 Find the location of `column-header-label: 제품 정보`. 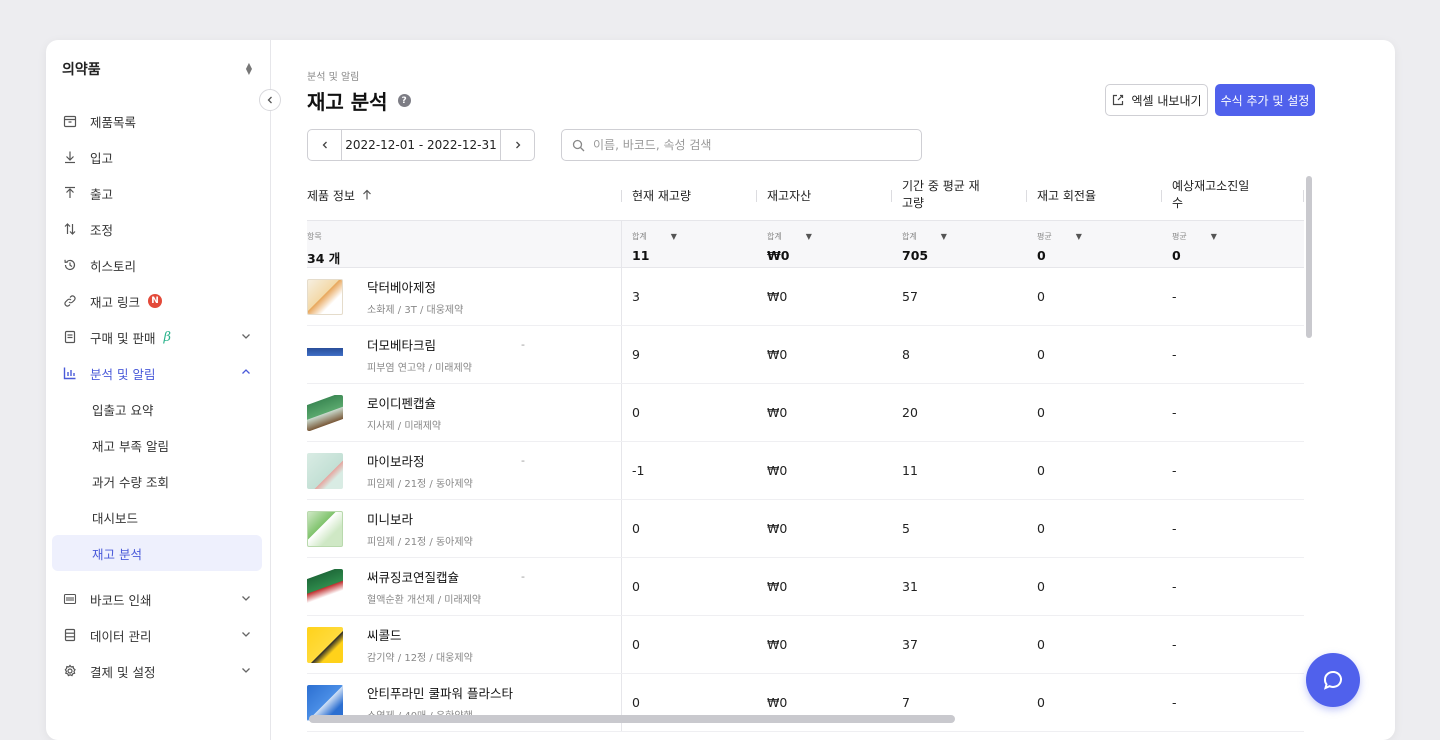

column-header-label: 제품 정보 is located at coordinates (331, 195).